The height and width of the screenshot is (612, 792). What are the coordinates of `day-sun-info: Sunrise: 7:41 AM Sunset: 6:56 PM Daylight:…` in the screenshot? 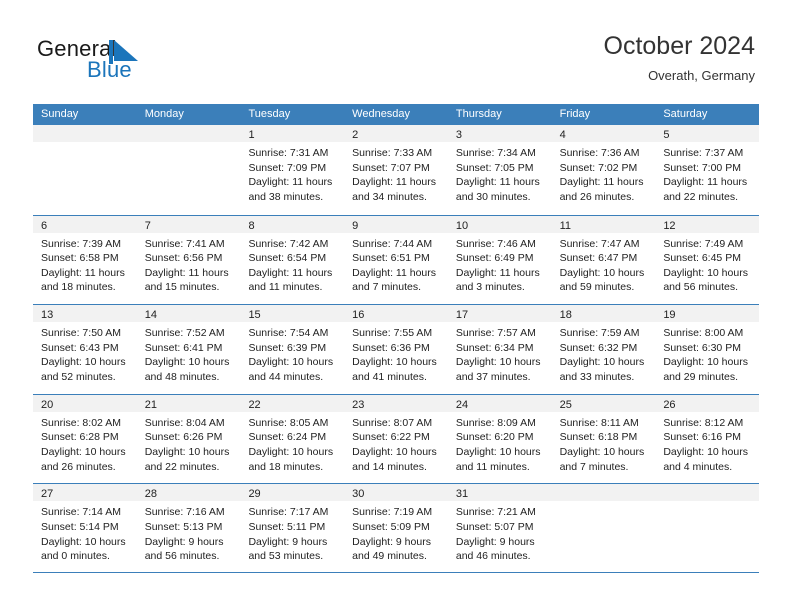 It's located at (189, 264).